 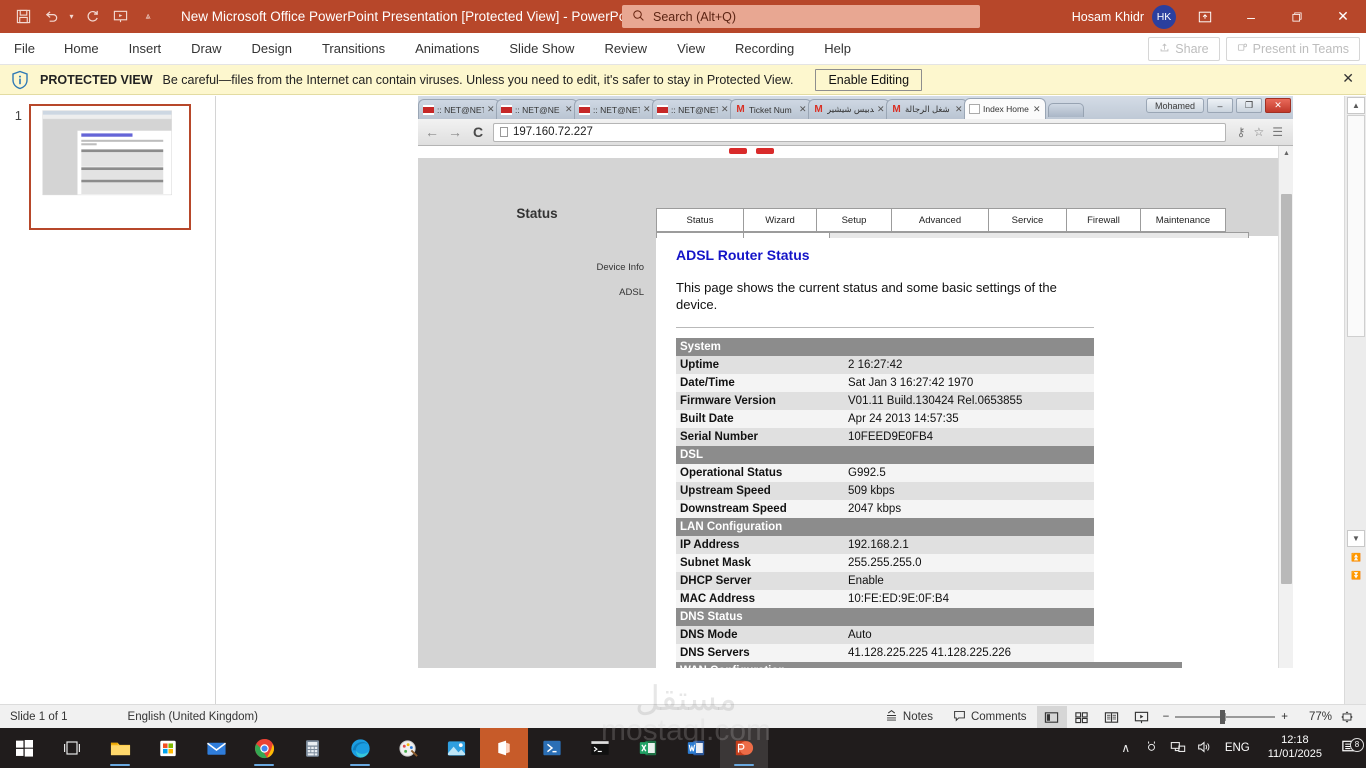 What do you see at coordinates (92, 17) in the screenshot?
I see `redo-icon` at bounding box center [92, 17].